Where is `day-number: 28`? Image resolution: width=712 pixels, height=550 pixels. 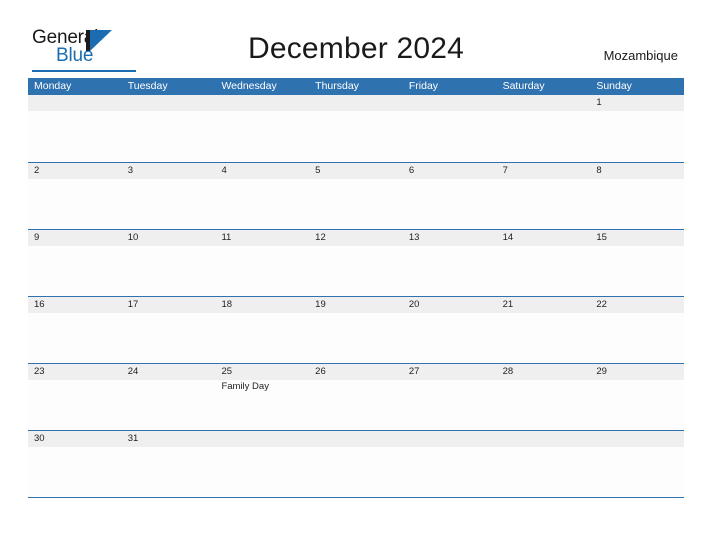
day-number: 28 is located at coordinates (544, 372).